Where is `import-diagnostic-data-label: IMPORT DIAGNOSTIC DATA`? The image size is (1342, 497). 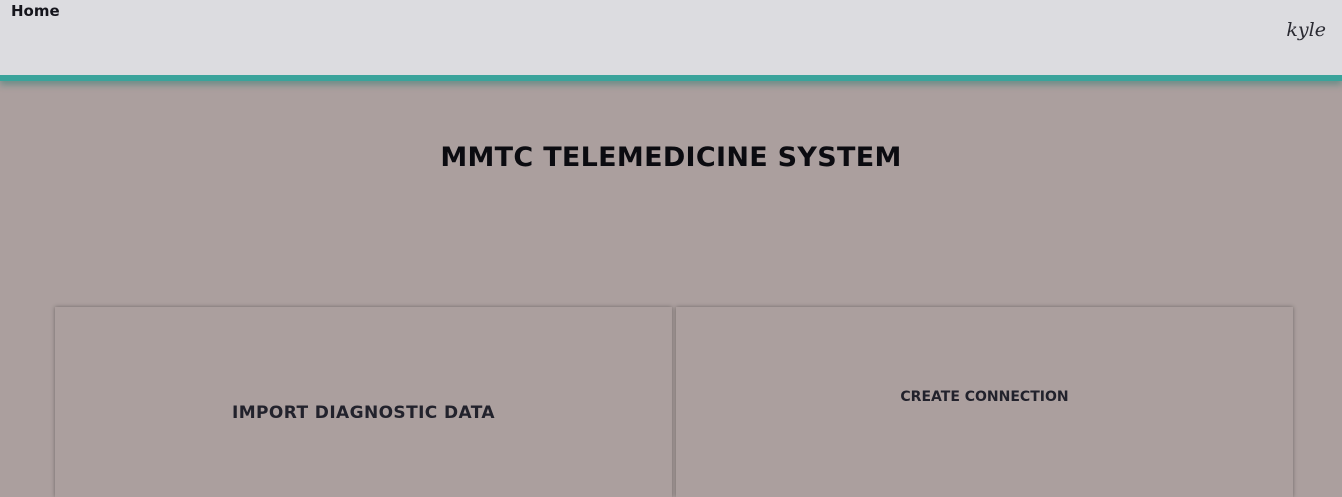
import-diagnostic-data-label: IMPORT DIAGNOSTIC DATA is located at coordinates (363, 413).